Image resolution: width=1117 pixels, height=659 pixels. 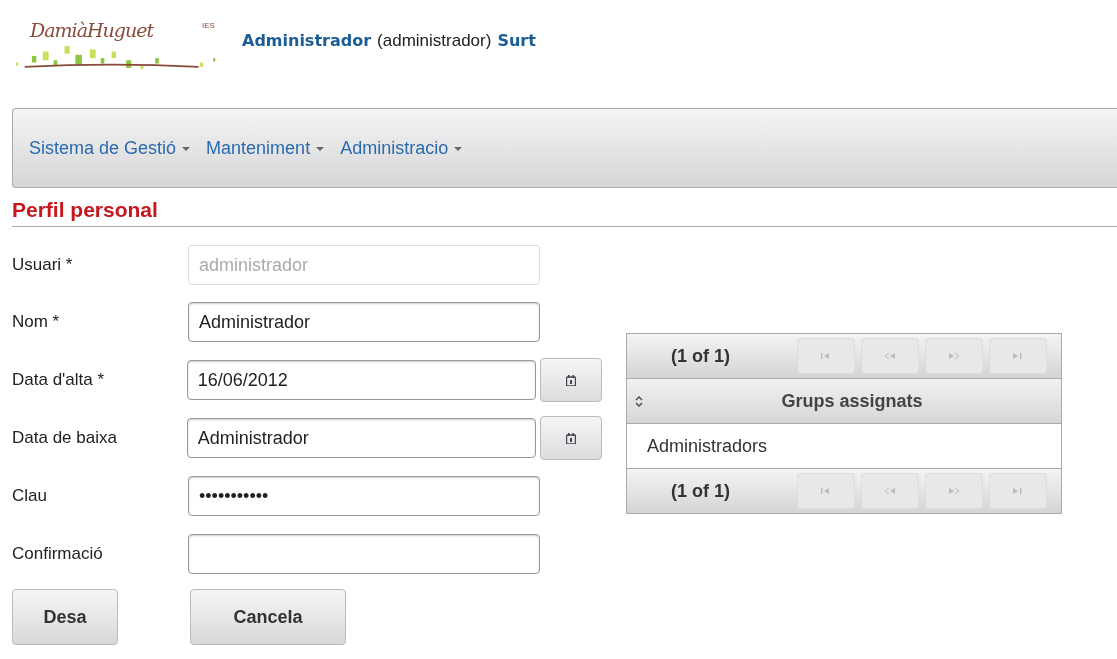 What do you see at coordinates (65, 617) in the screenshot?
I see `save-button: Desa` at bounding box center [65, 617].